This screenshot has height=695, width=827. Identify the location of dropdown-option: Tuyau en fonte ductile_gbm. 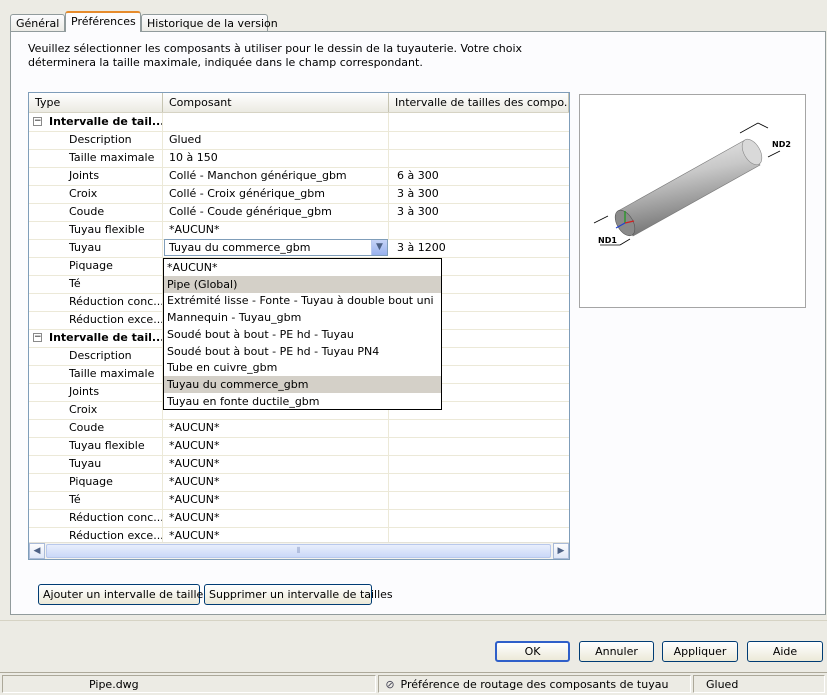
(302, 401).